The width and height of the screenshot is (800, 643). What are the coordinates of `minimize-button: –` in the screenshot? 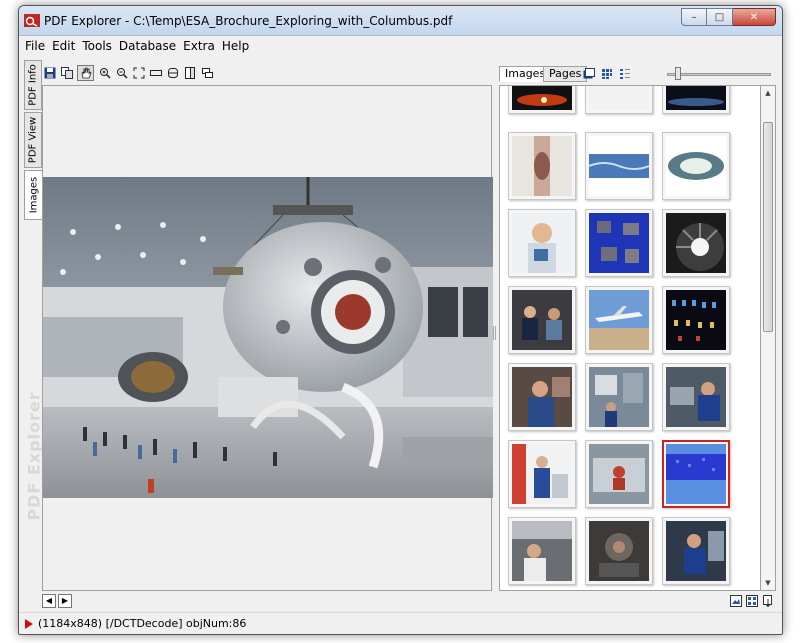 It's located at (694, 17).